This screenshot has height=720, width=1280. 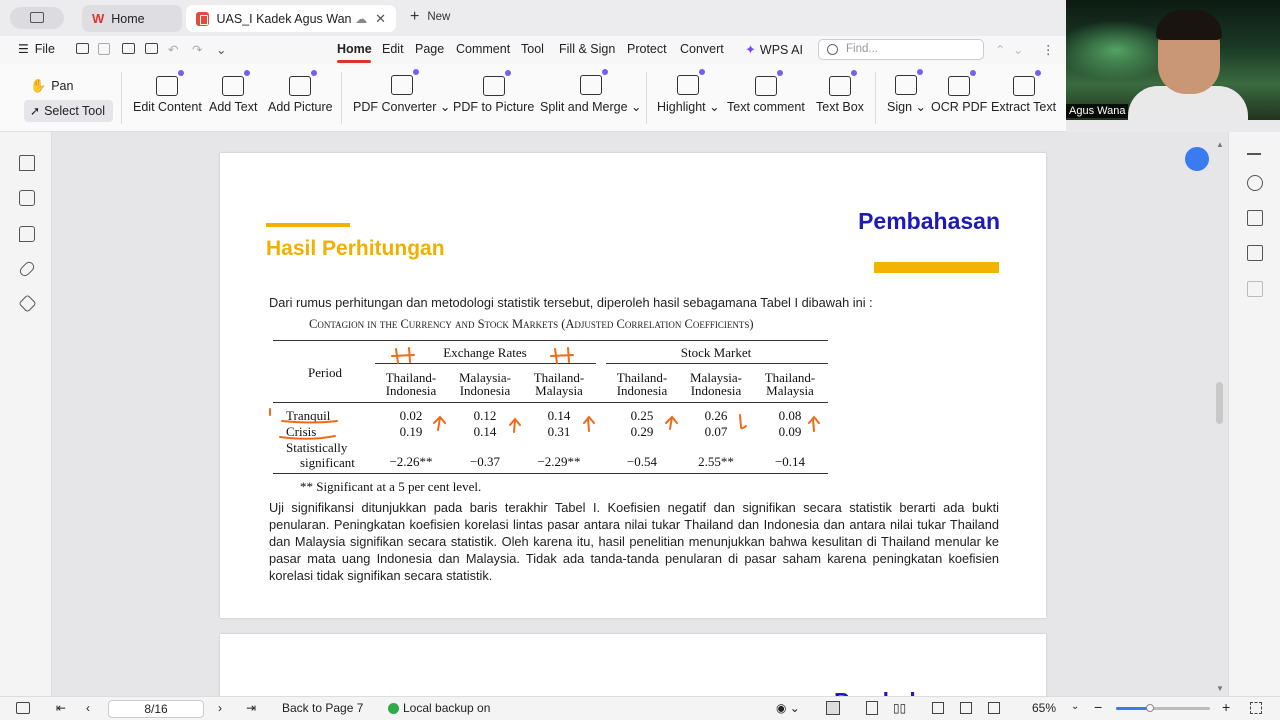 What do you see at coordinates (994, 708) in the screenshot?
I see `thumbnail-view-icon` at bounding box center [994, 708].